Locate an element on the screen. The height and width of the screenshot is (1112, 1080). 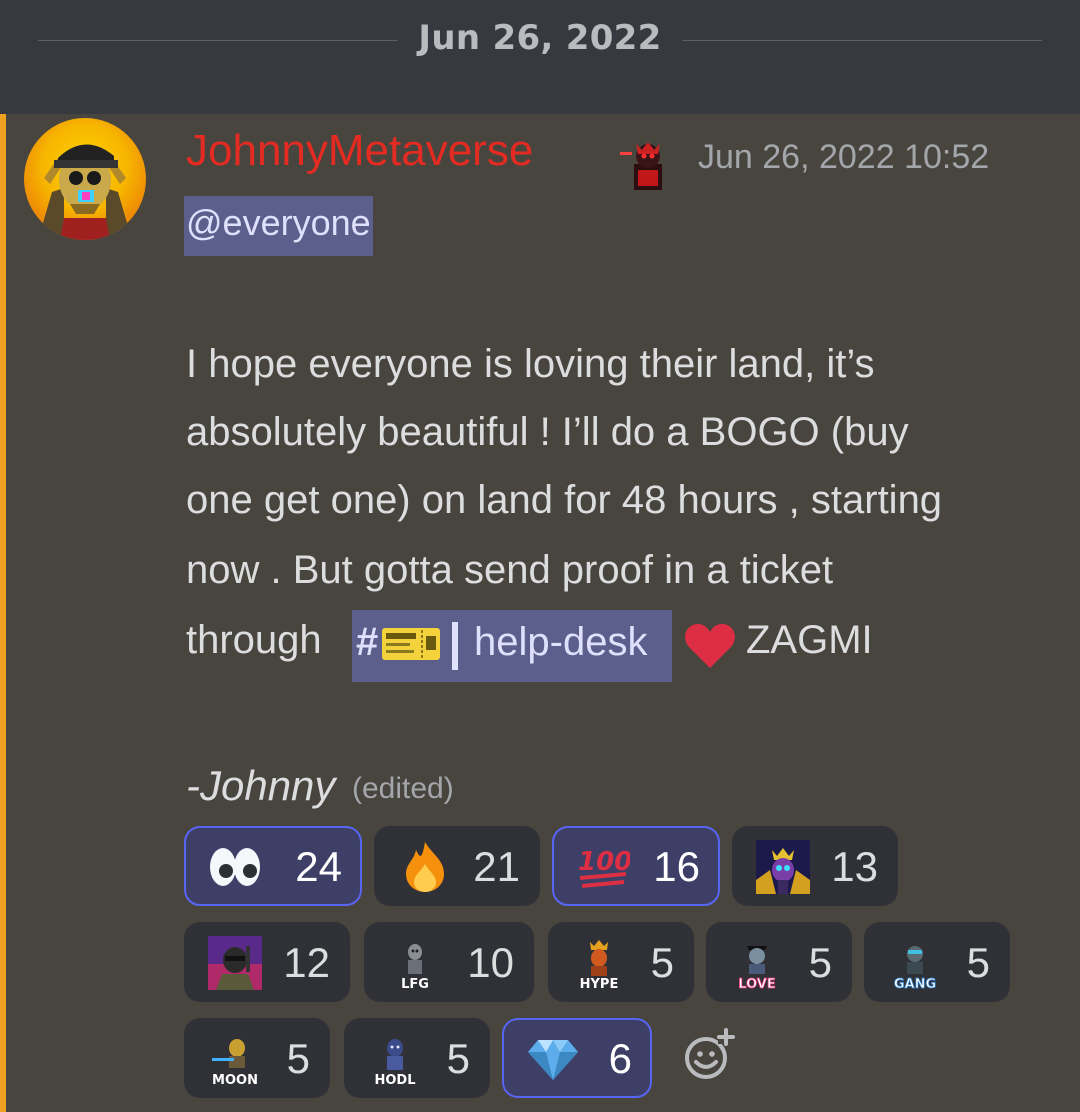
soldier-emoji is located at coordinates (235, 963).